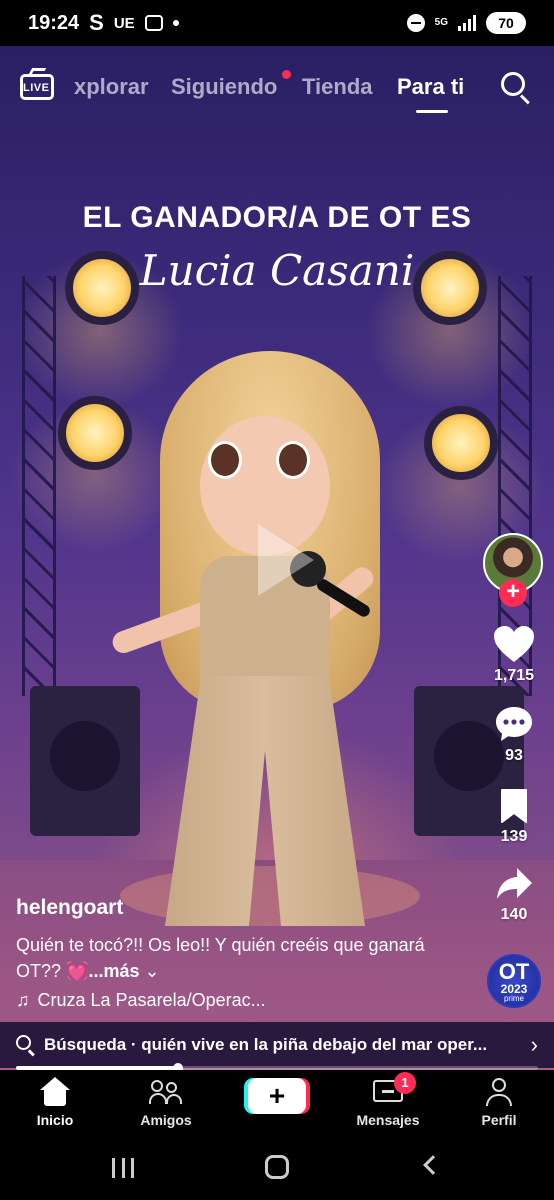 The image size is (554, 1200). What do you see at coordinates (286, 560) in the screenshot?
I see `play-icon` at bounding box center [286, 560].